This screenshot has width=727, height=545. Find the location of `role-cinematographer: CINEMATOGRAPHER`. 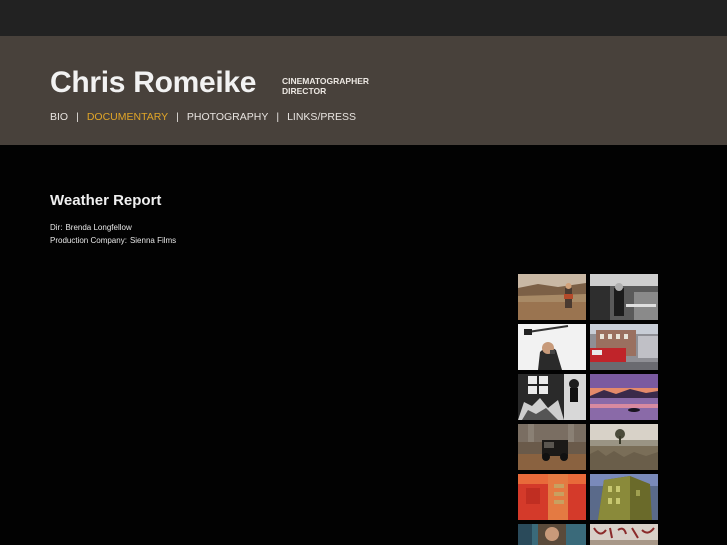

role-cinematographer: CINEMATOGRAPHER is located at coordinates (326, 81).